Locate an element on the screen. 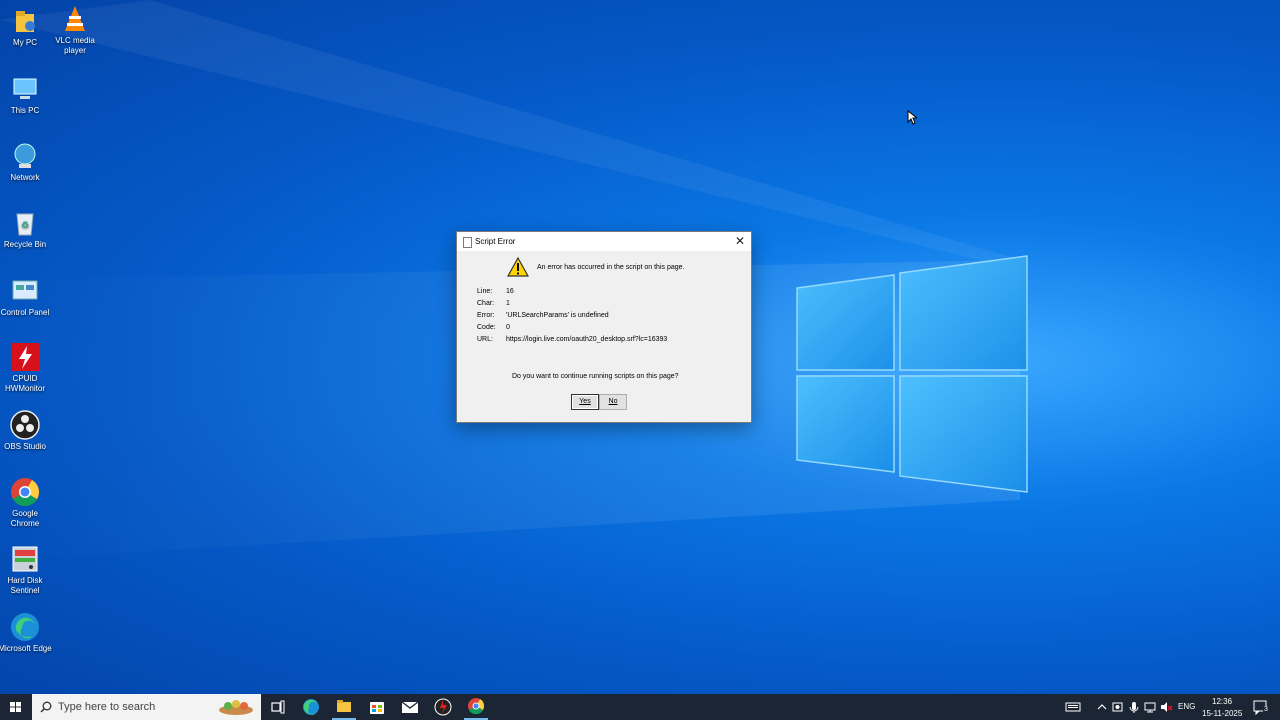 The image size is (1280, 725). desktop-icon-obs: OBS Studio is located at coordinates (26, 431).